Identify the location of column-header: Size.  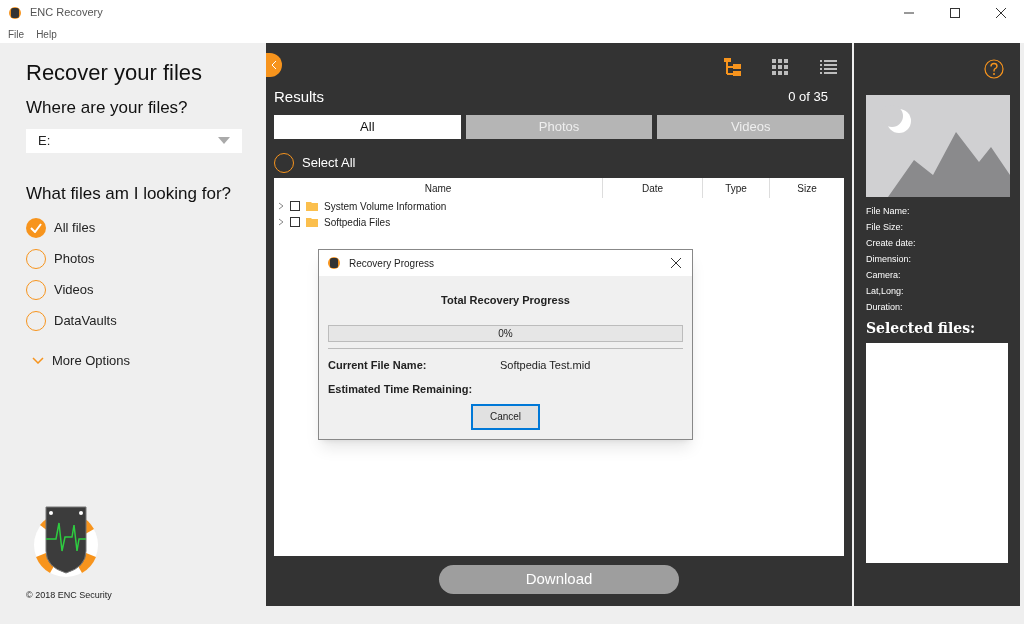
(807, 188).